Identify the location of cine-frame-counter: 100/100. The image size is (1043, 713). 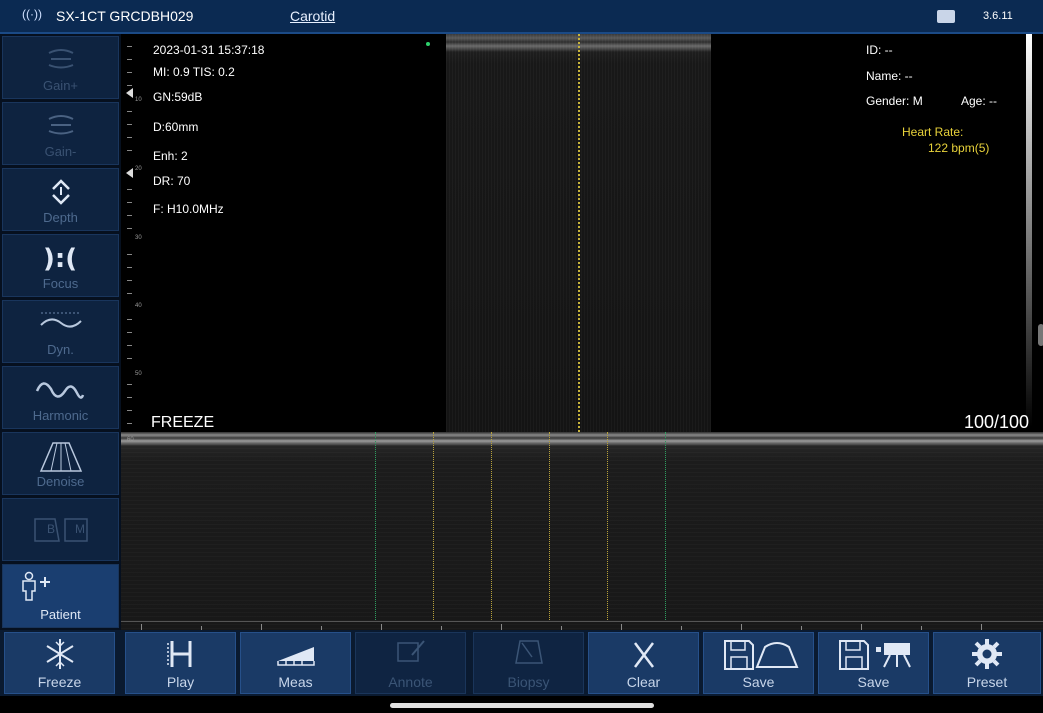
(997, 422).